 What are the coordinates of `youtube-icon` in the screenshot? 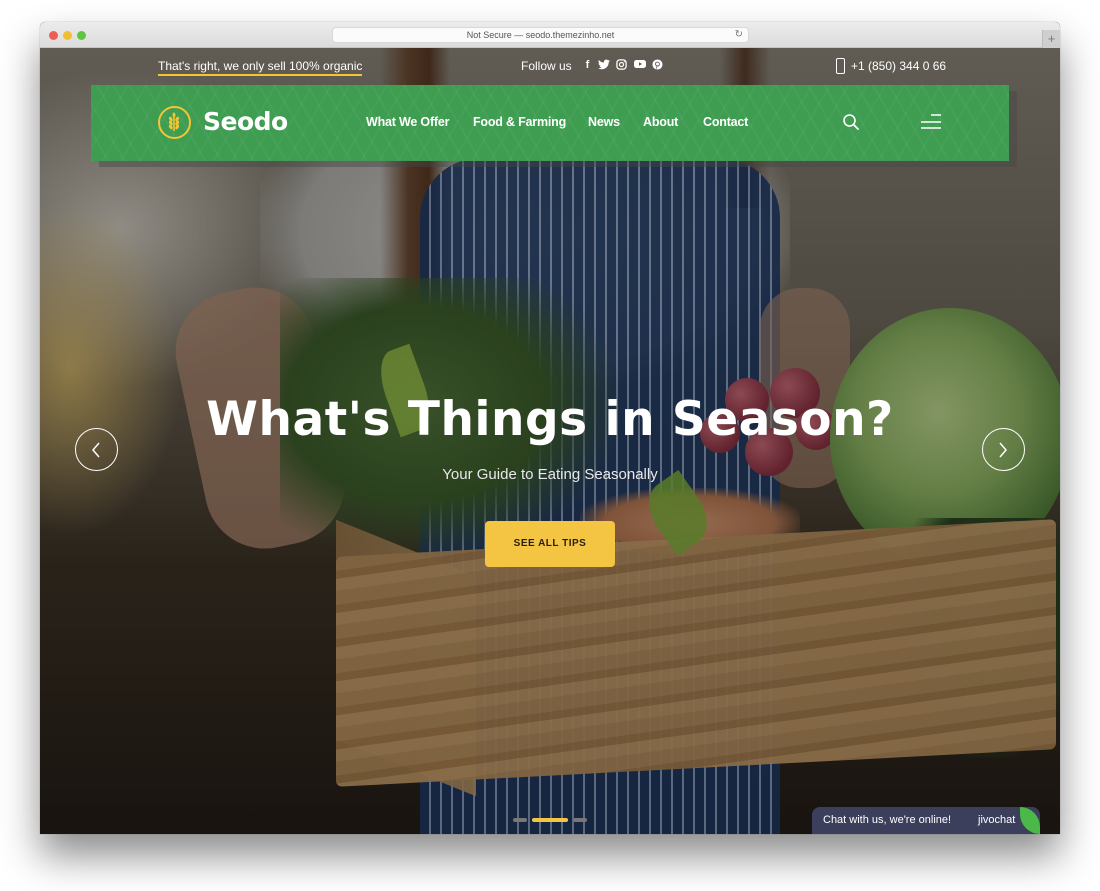 It's located at (639, 65).